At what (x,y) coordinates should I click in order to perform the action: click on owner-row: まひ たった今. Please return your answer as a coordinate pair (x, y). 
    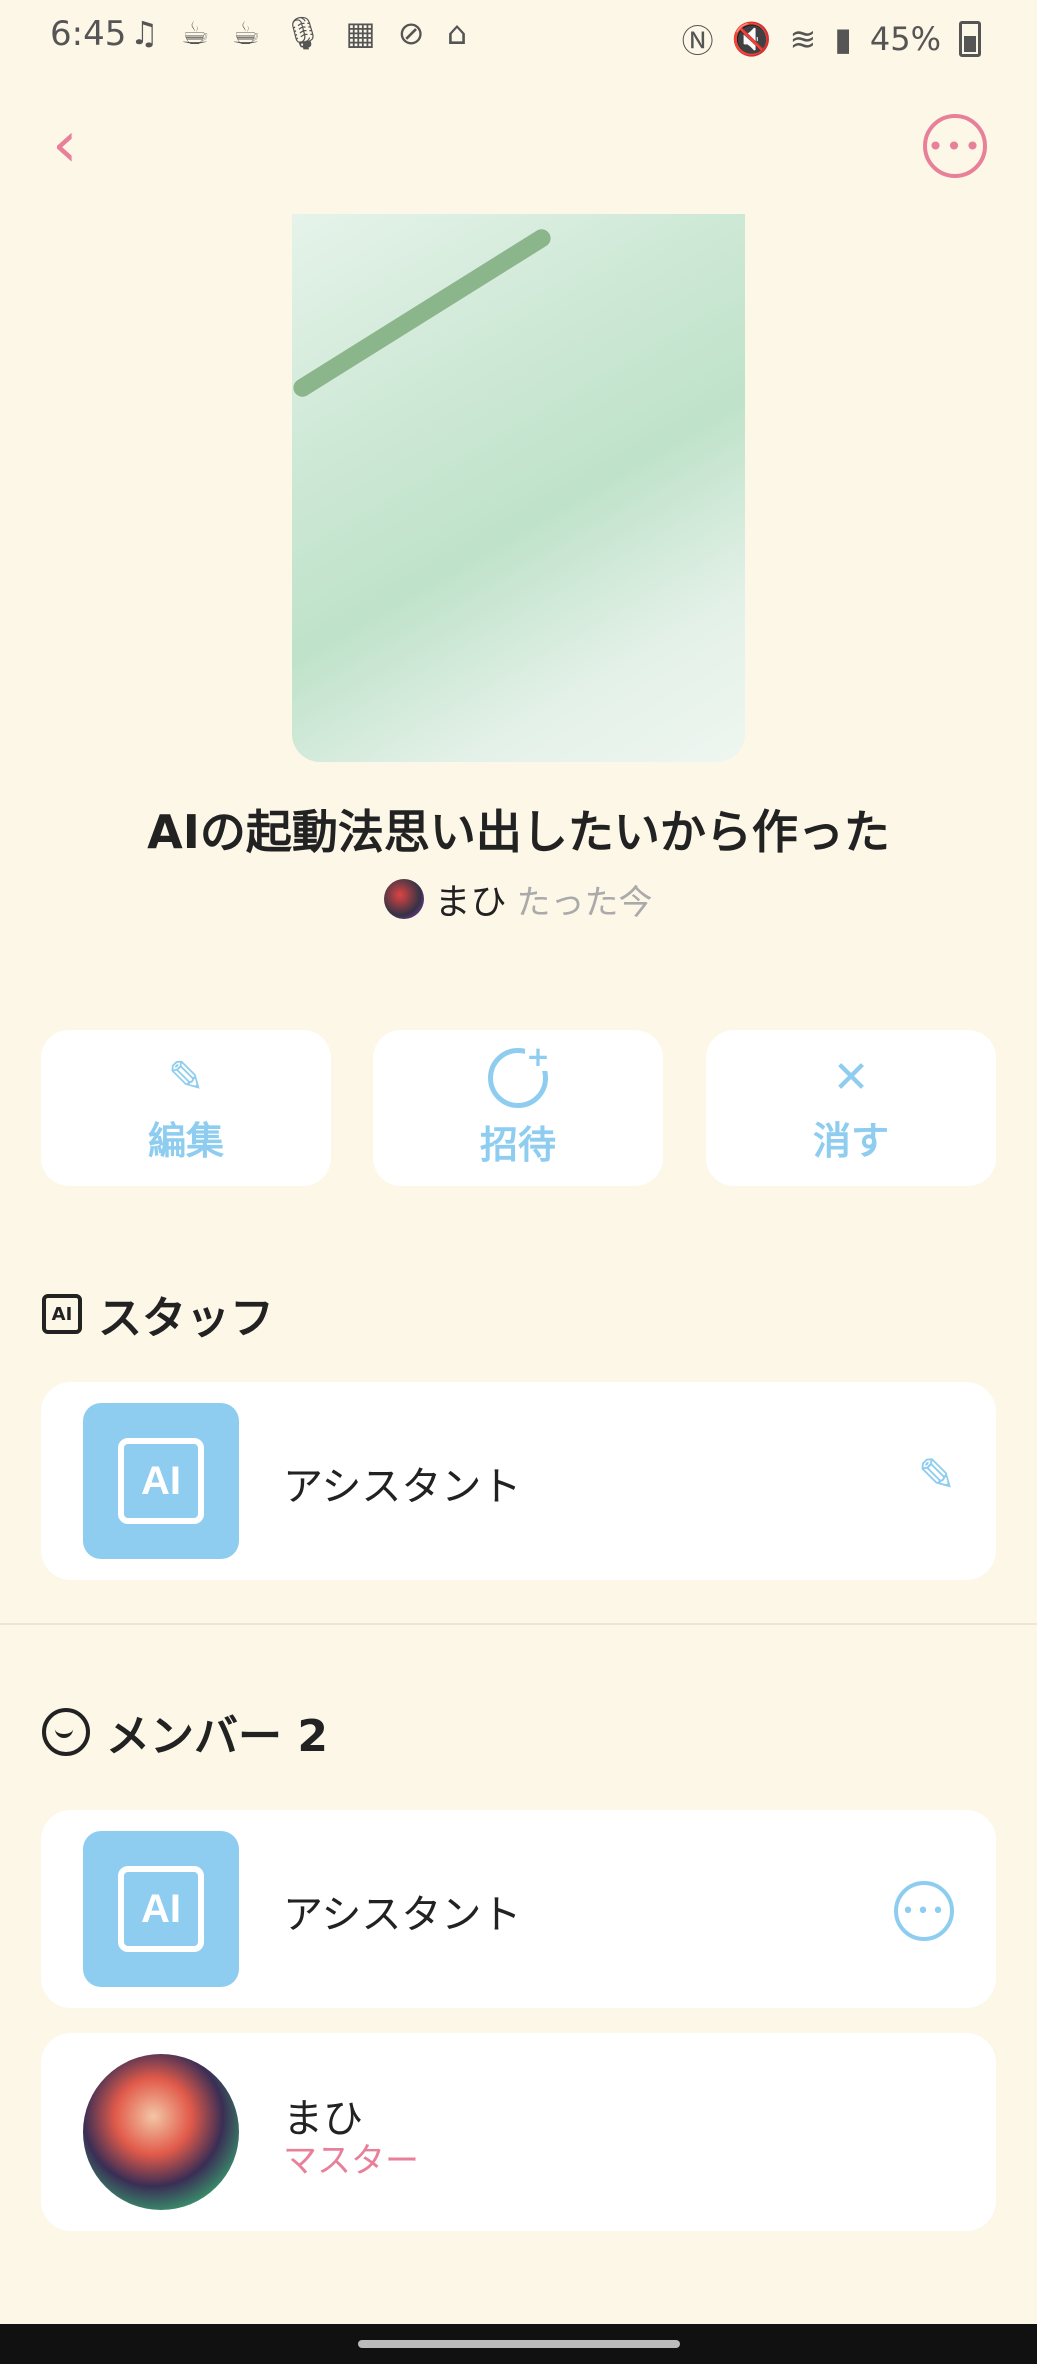
    Looking at the image, I should click on (518, 899).